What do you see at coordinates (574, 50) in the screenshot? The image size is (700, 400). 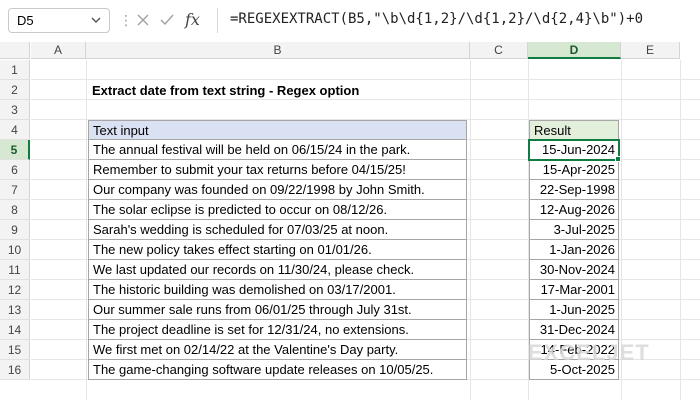 I see `column-header-d: D` at bounding box center [574, 50].